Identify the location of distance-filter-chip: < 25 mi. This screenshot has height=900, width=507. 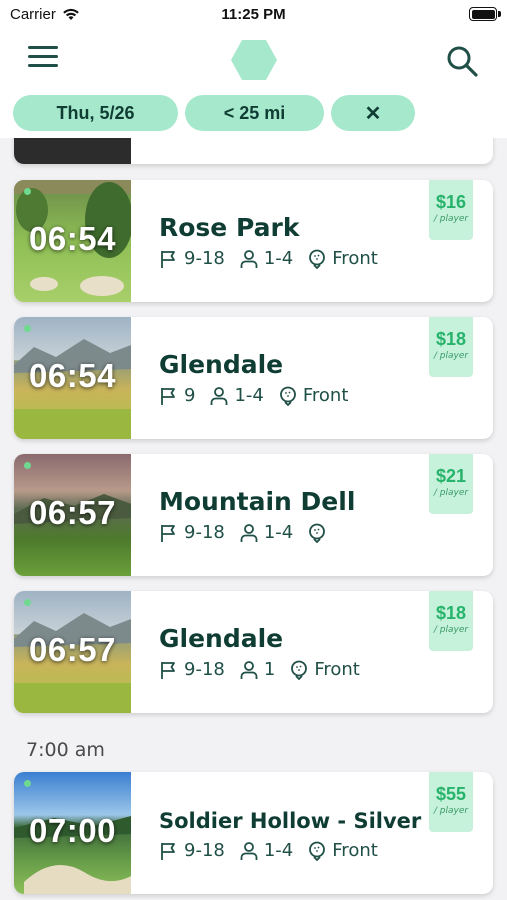
(254, 113).